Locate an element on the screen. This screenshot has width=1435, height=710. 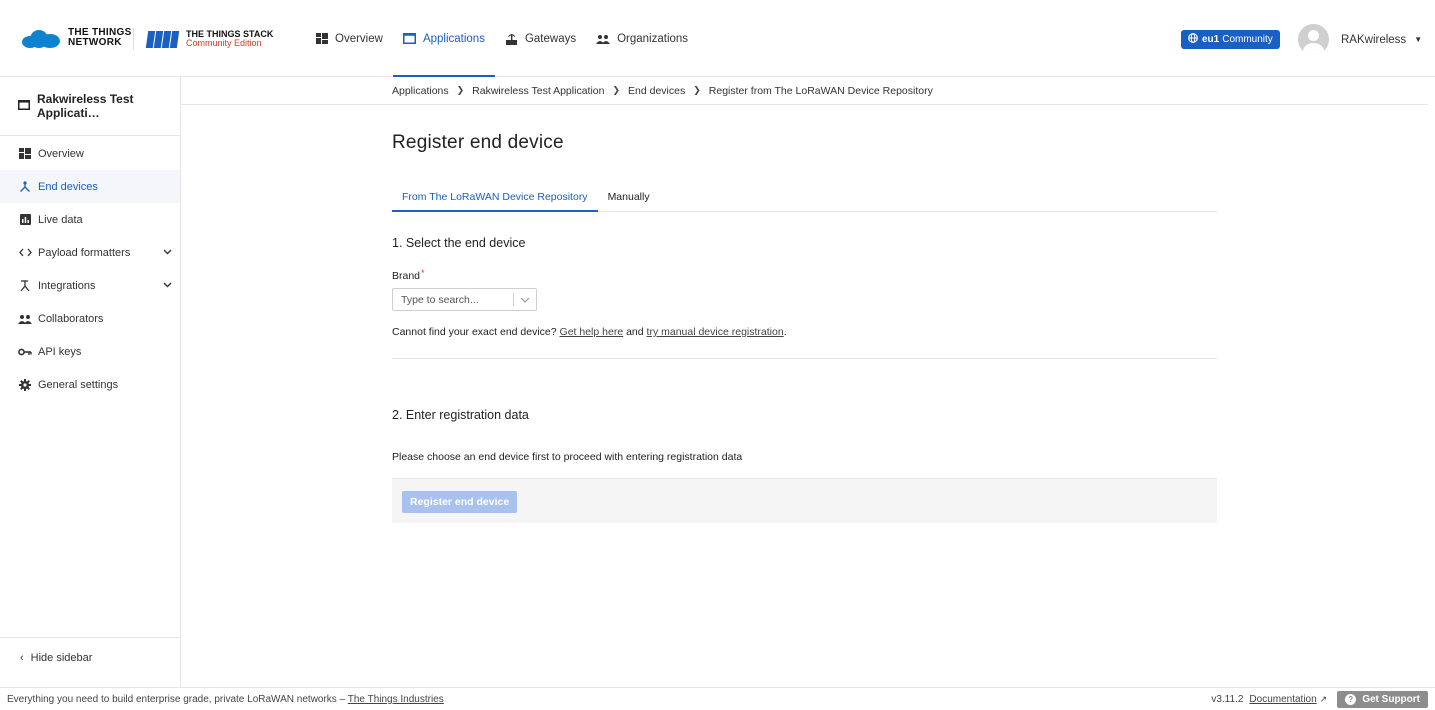
register-end-device-button: Register end device is located at coordinates (460, 502).